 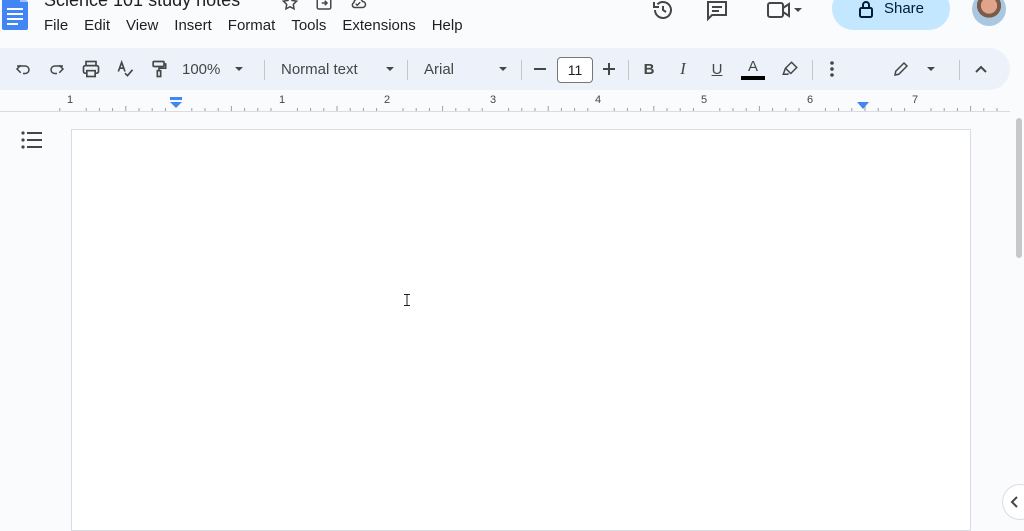 I want to click on font-size-input: 11, so click(x=575, y=70).